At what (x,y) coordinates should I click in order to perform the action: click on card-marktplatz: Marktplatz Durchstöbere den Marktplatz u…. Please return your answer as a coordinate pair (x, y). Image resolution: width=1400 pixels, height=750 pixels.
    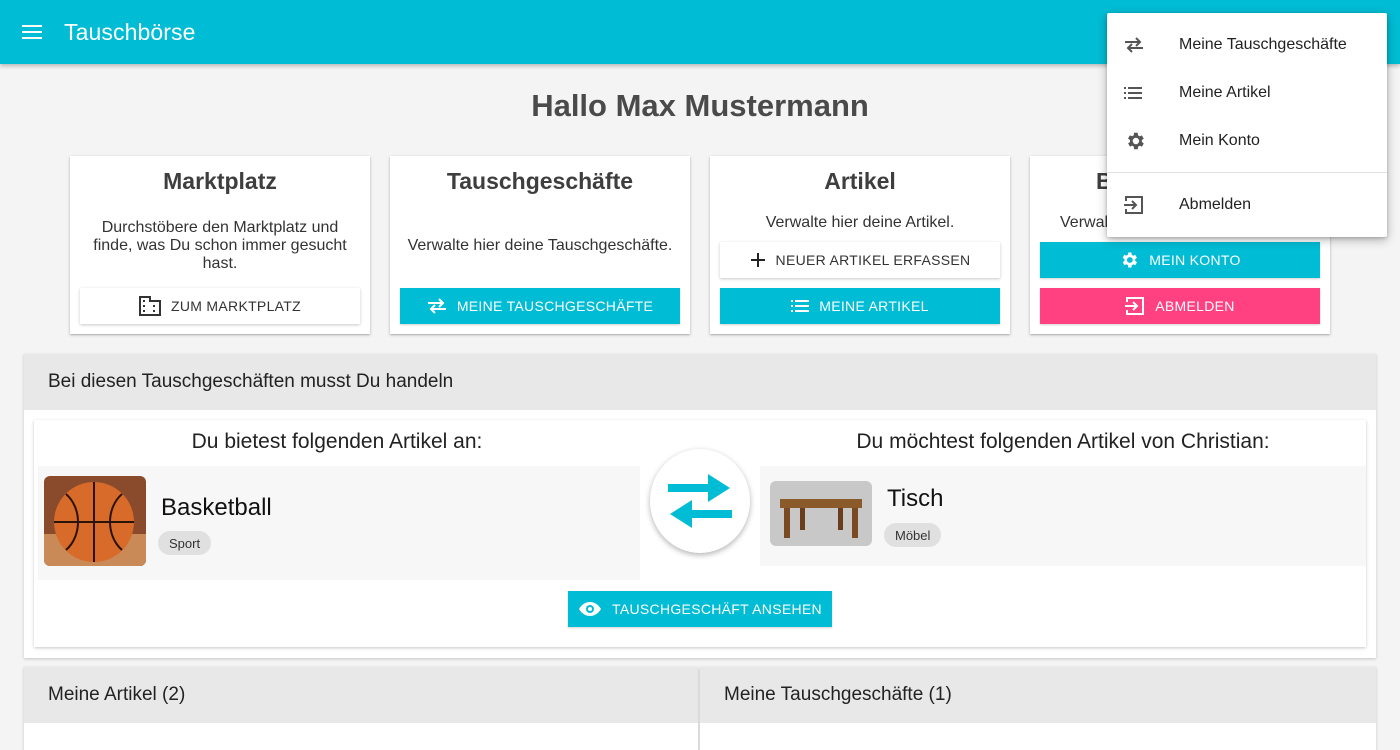
    Looking at the image, I should click on (220, 245).